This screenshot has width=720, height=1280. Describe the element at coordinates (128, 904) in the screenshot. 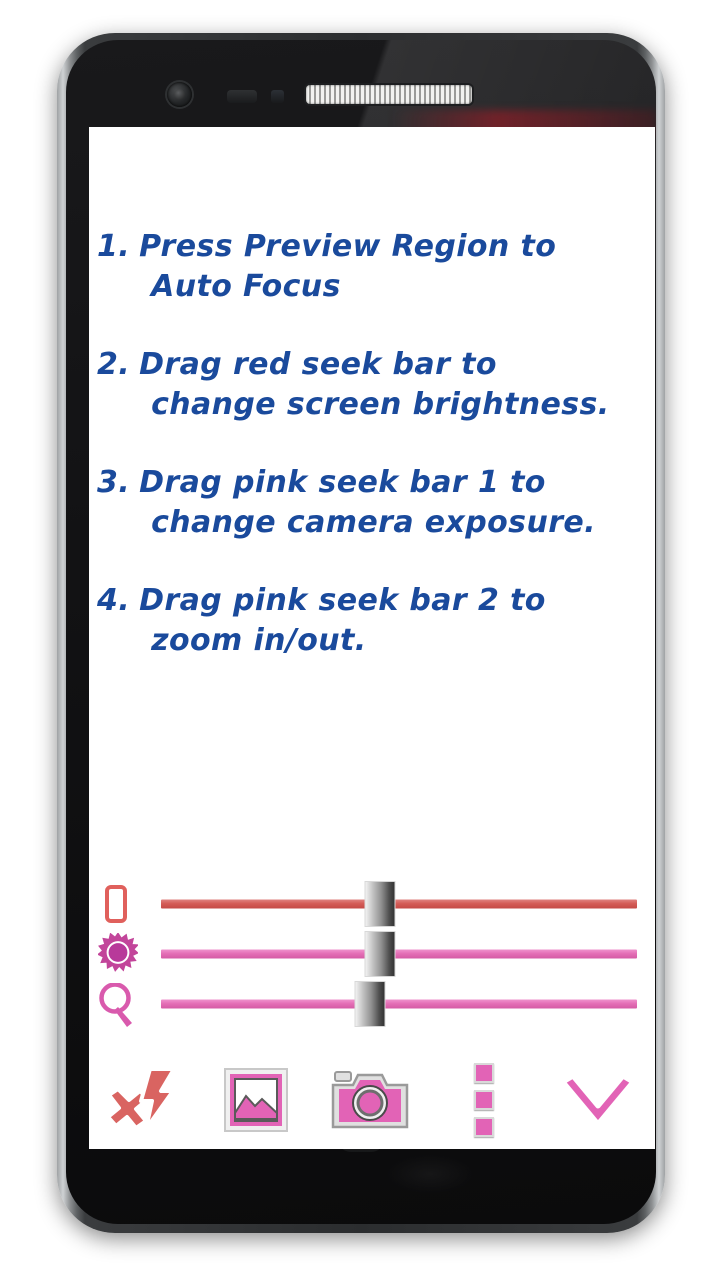

I see `phone-icon` at that location.